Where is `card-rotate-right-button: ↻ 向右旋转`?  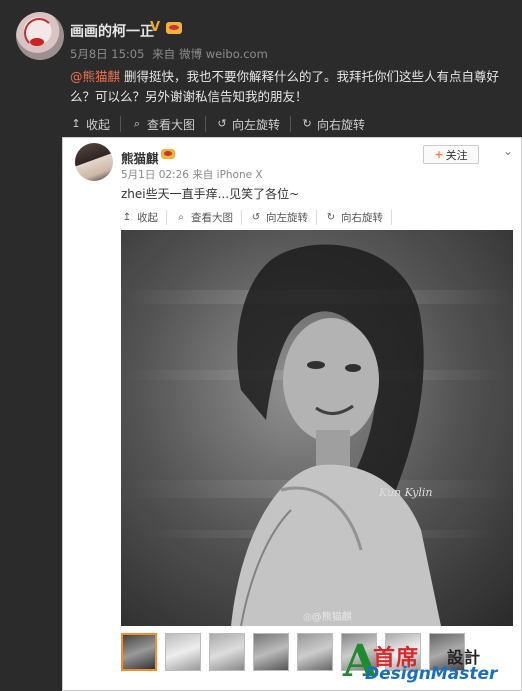 card-rotate-right-button: ↻ 向右旋转 is located at coordinates (358, 217).